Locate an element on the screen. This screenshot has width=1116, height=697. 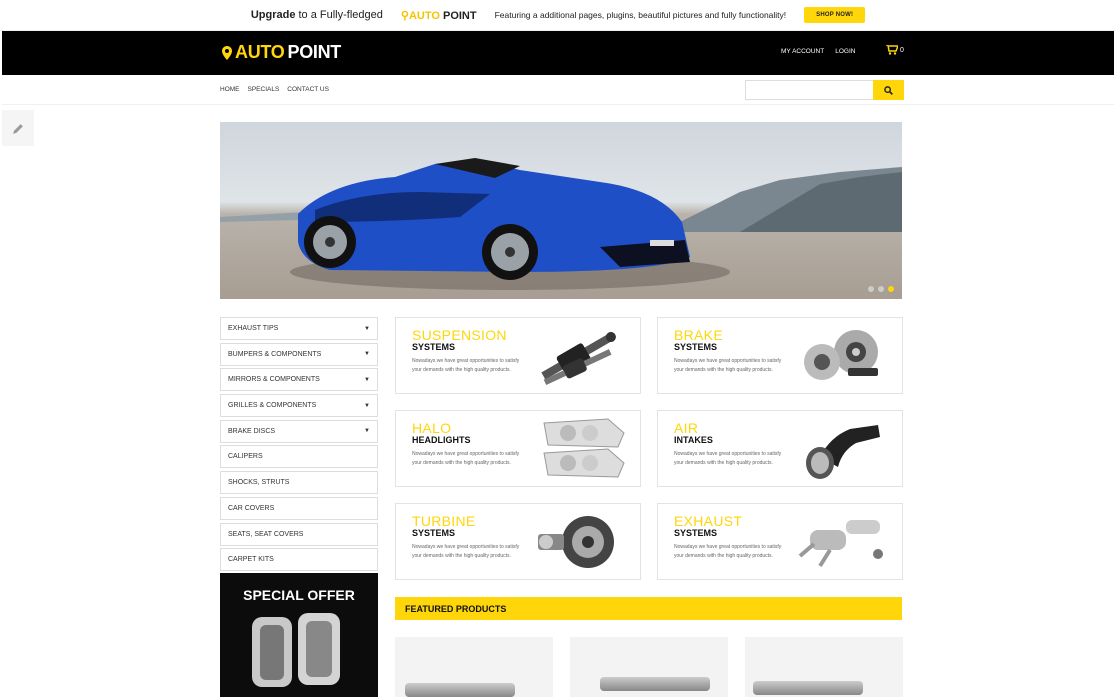
pencil-icon is located at coordinates (17, 128).